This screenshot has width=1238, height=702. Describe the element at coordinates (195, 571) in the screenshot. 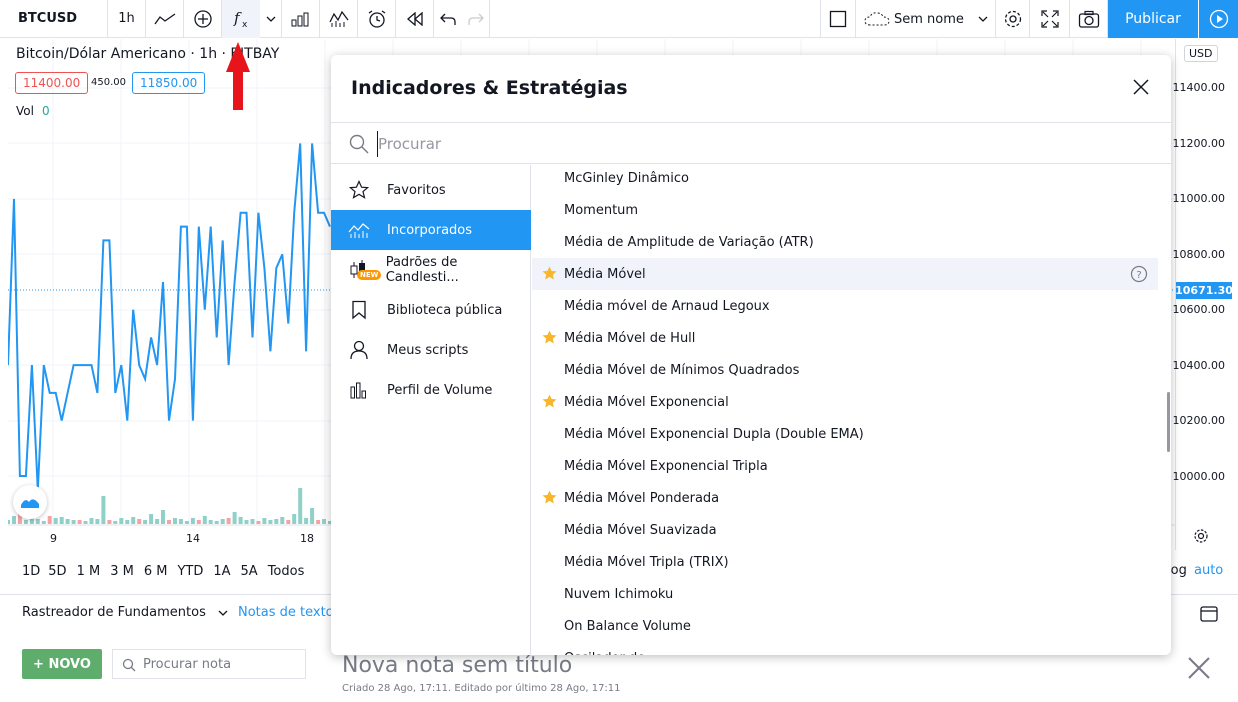

I see `range-ytd: YTD` at that location.